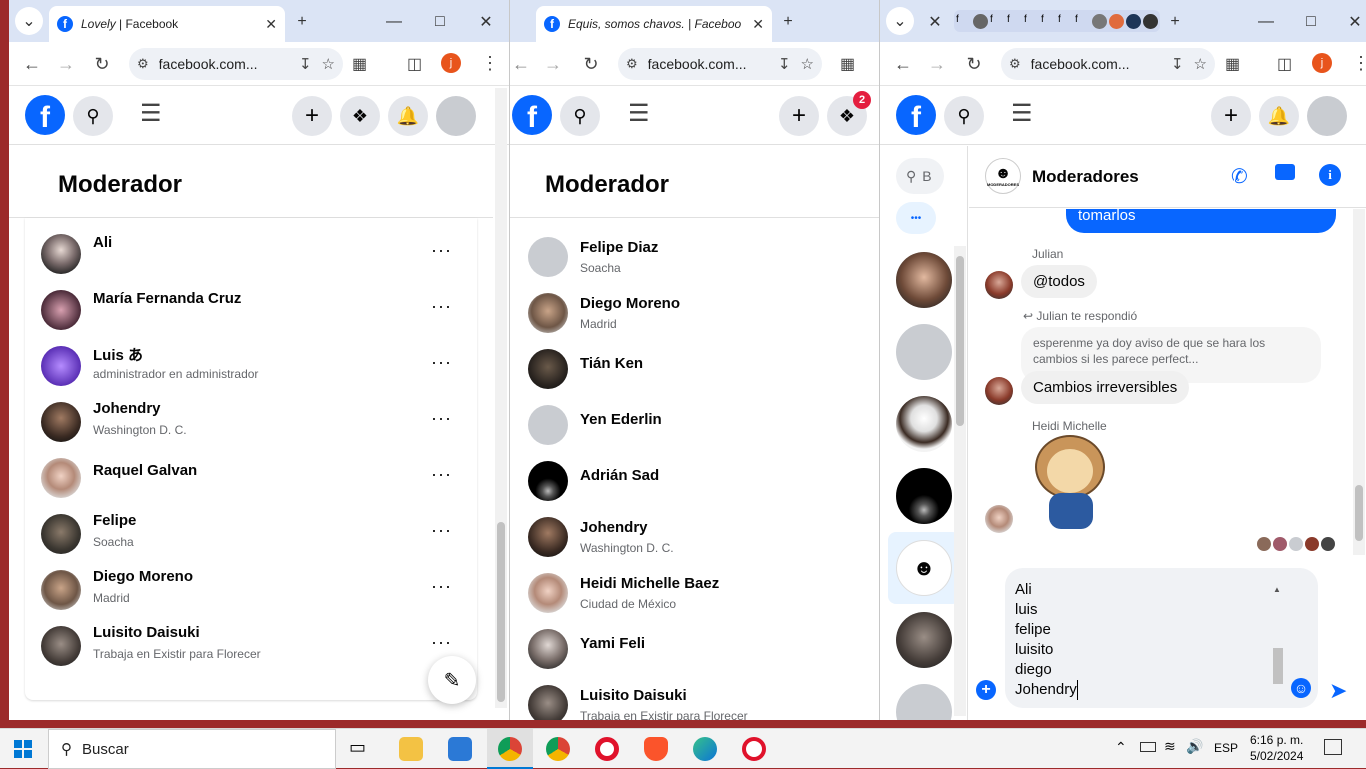 This screenshot has height=769, width=1366. I want to click on outgoing-bubble: tomarlos, so click(1201, 221).